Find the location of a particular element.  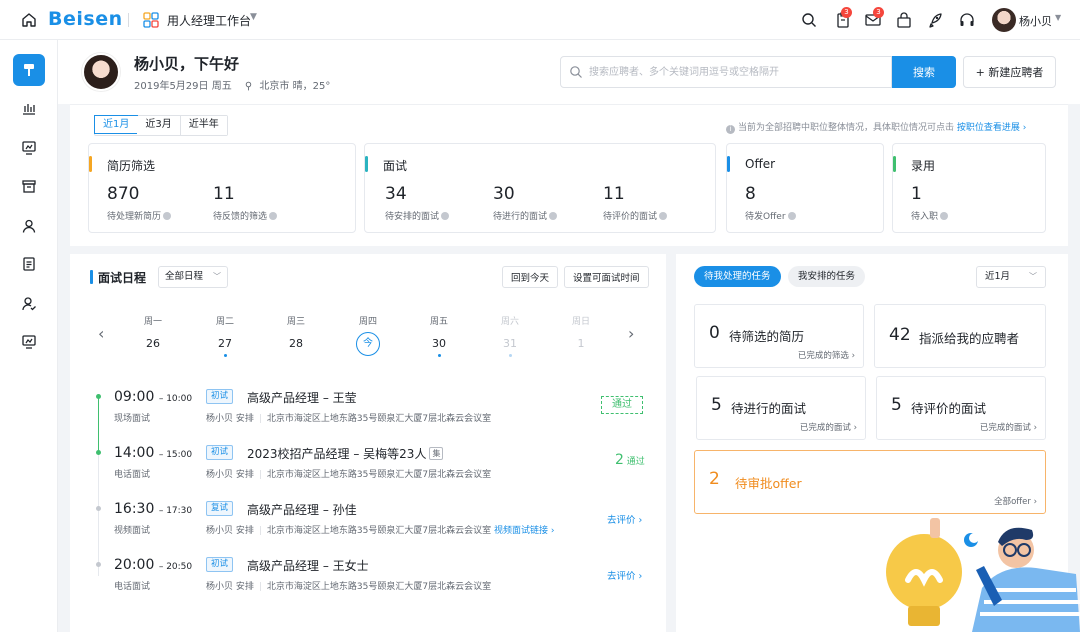

user-menu: 杨小贝 is located at coordinates (1035, 21).